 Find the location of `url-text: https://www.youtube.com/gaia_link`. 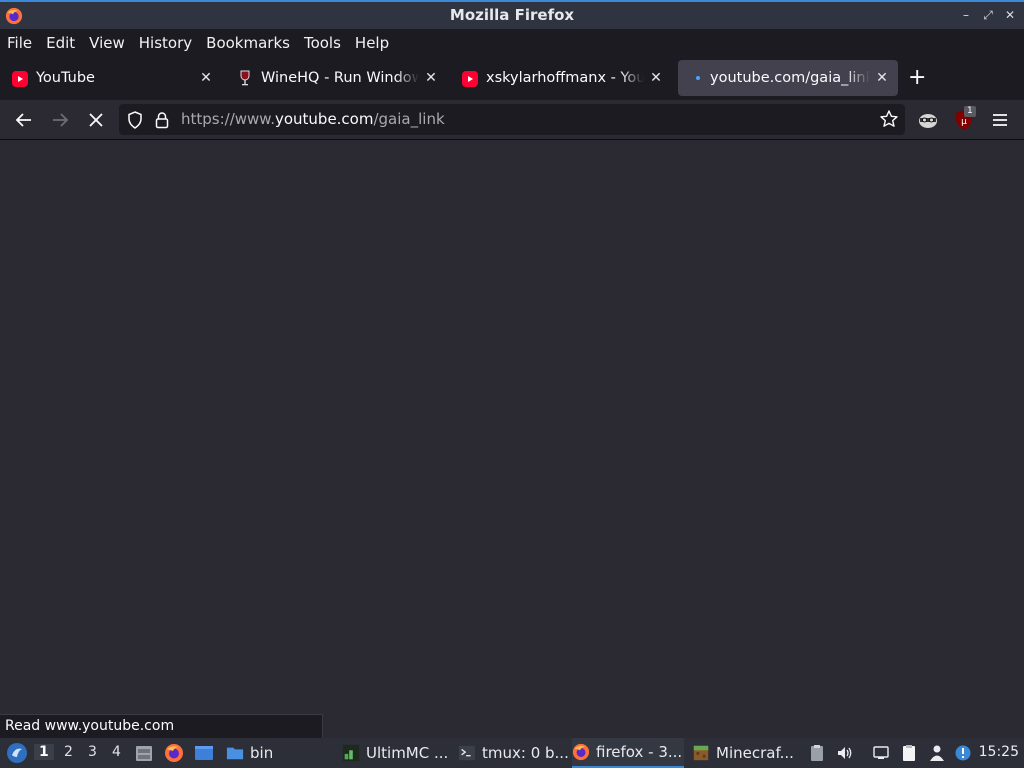

url-text: https://www.youtube.com/gaia_link is located at coordinates (313, 119).